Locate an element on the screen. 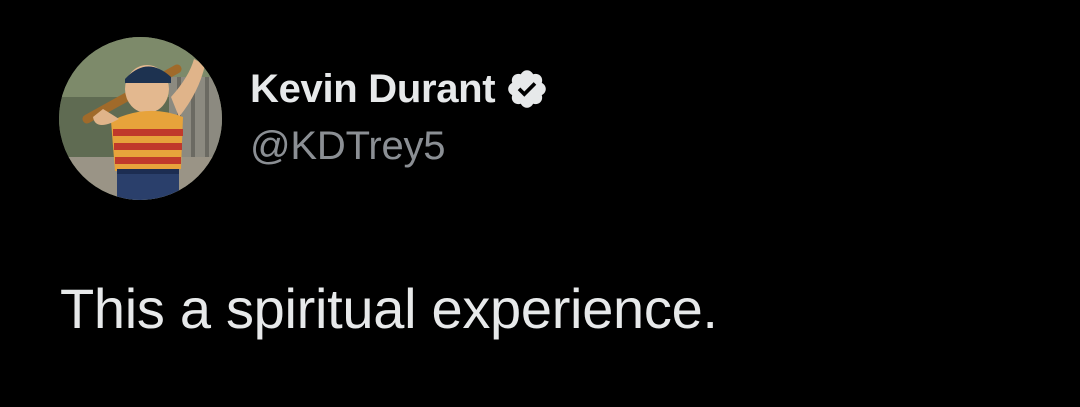 This screenshot has height=407, width=1080. avatar is located at coordinates (140, 118).